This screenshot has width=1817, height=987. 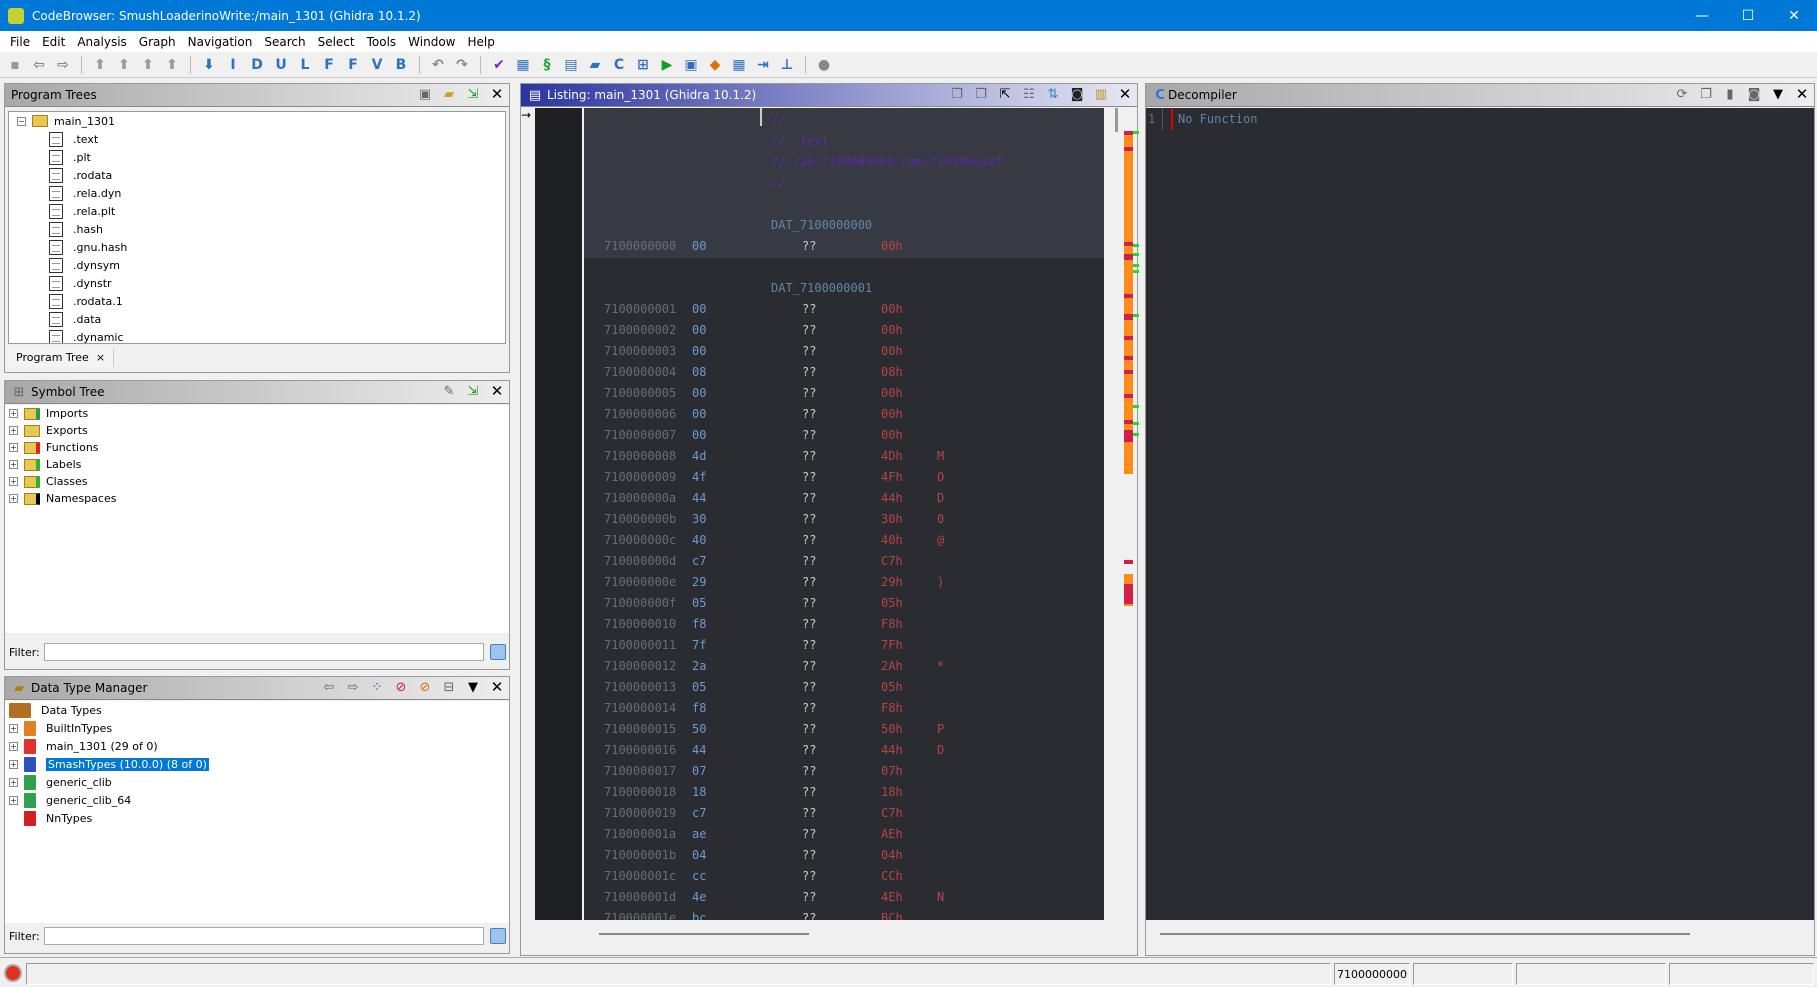 What do you see at coordinates (124, 65) in the screenshot?
I see `next-instruction-icon: ⬆` at bounding box center [124, 65].